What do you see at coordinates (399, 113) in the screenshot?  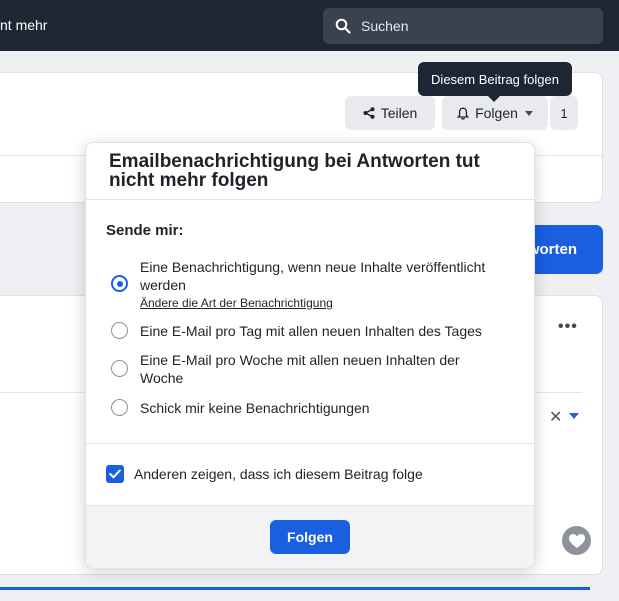 I see `share-label: Teilen` at bounding box center [399, 113].